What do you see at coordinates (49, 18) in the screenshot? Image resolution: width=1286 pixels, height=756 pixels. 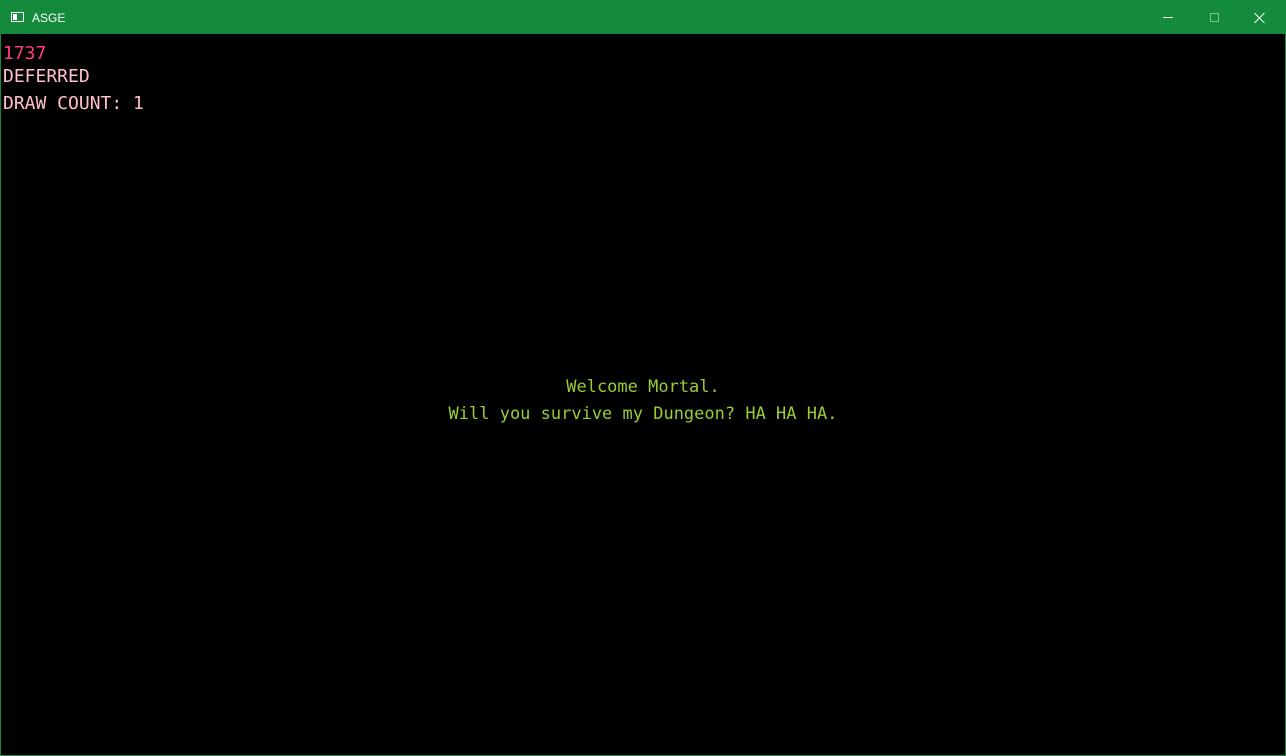 I see `window-title: ASGE` at bounding box center [49, 18].